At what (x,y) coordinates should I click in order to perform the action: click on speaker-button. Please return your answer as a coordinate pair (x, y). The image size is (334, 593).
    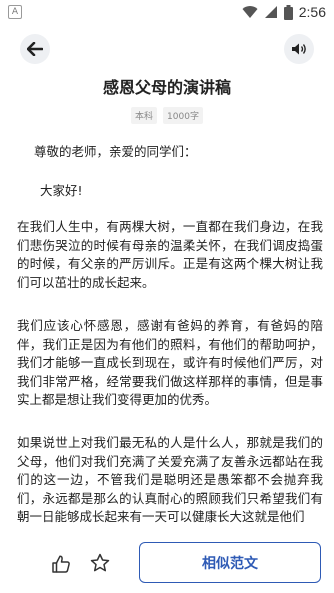
    Looking at the image, I should click on (299, 49).